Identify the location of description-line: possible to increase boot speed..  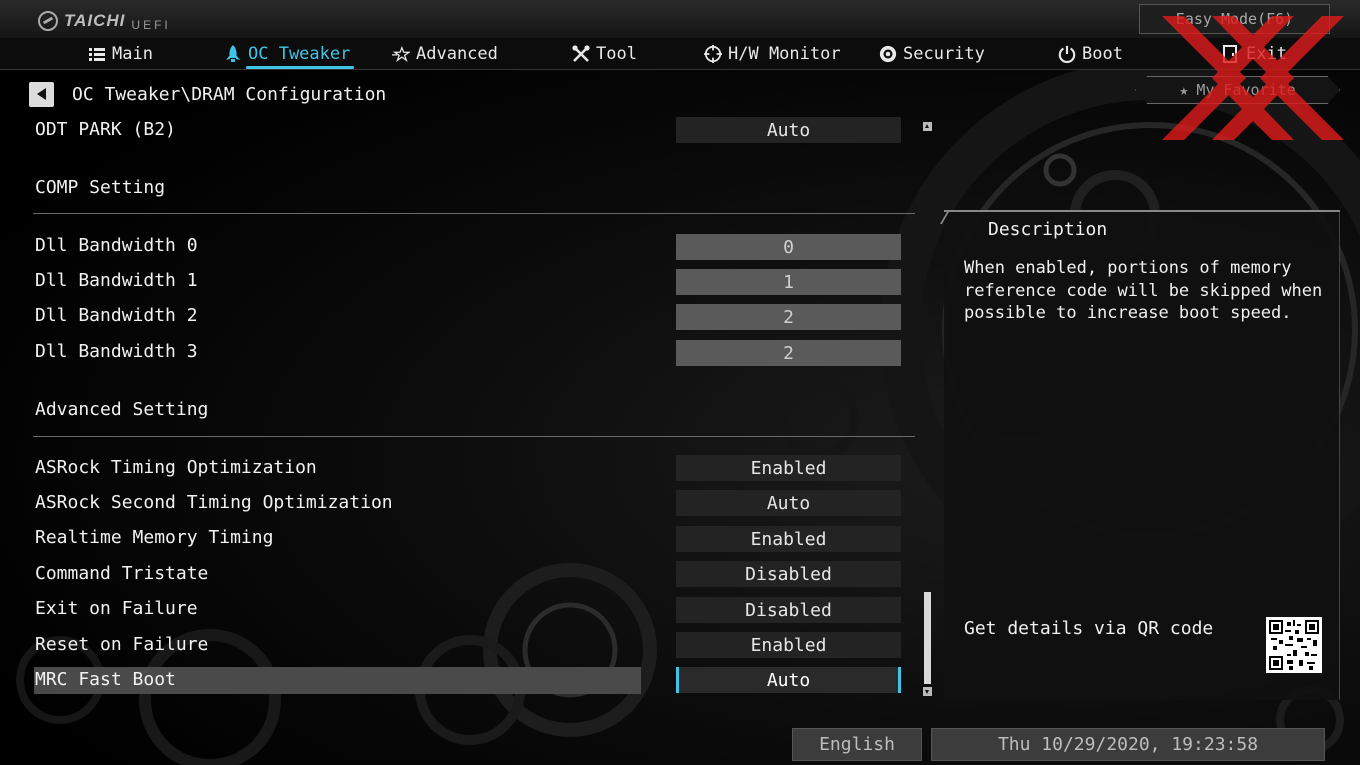
(1128, 313).